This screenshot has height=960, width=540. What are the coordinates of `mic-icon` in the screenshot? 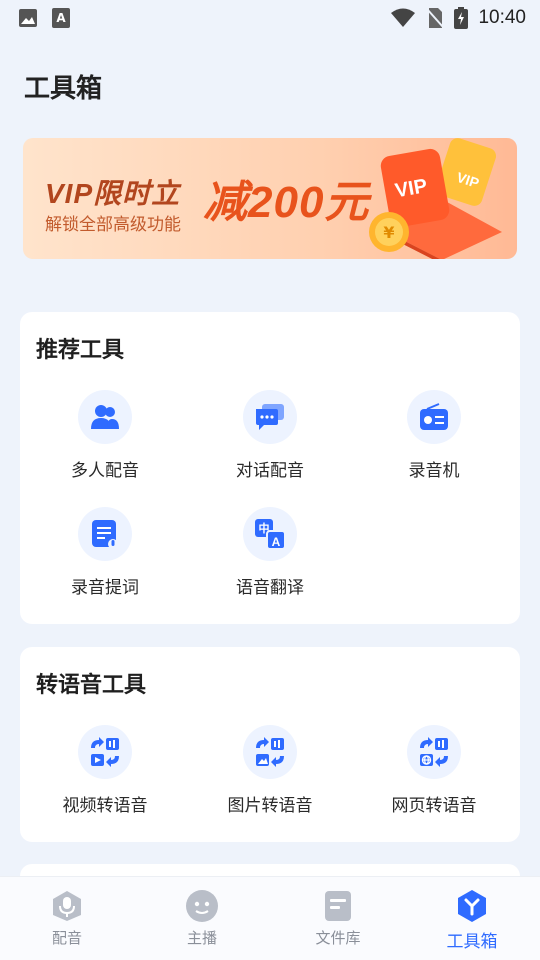 It's located at (67, 906).